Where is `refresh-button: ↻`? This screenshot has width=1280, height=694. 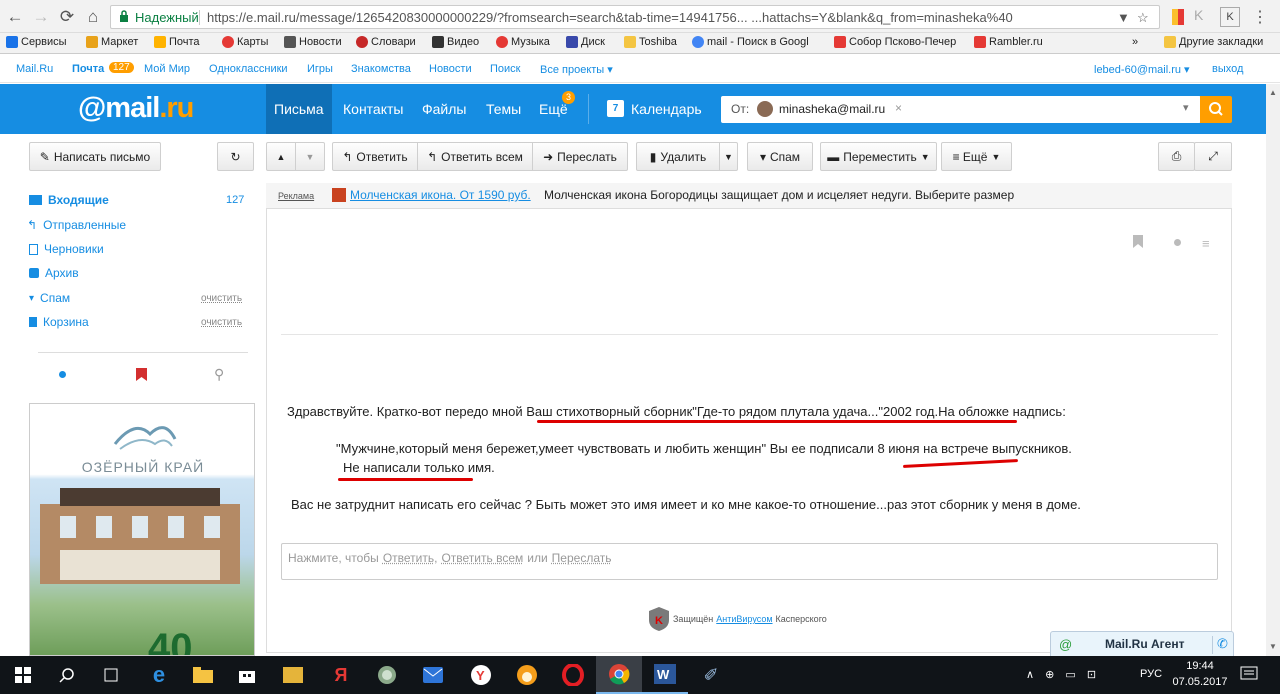 refresh-button: ↻ is located at coordinates (235, 156).